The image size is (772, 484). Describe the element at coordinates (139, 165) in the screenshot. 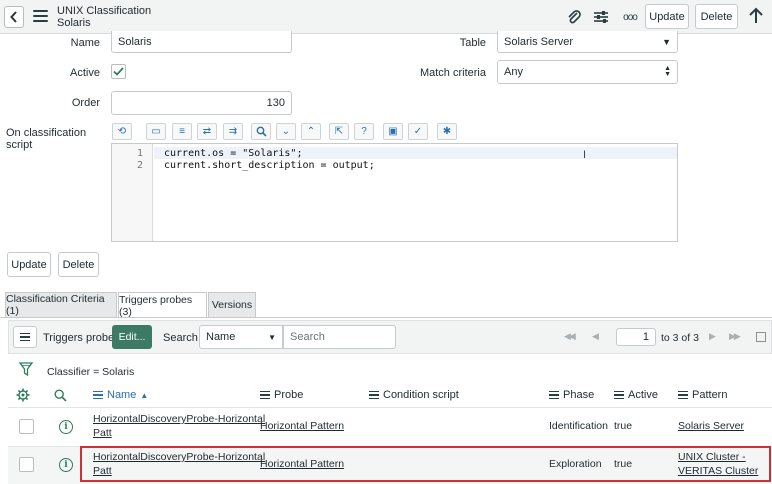

I see `line-number: 2` at that location.